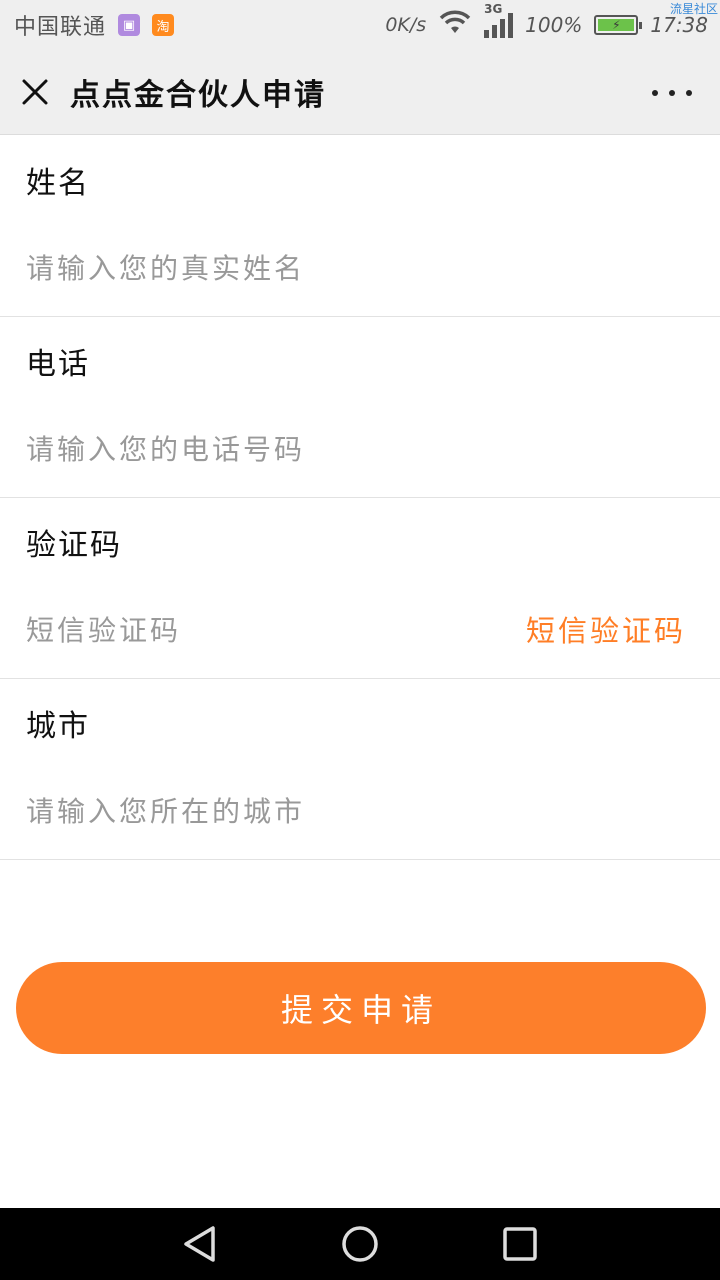 This screenshot has height=1280, width=720. Describe the element at coordinates (693, 9) in the screenshot. I see `watermark: 流星社区` at that location.